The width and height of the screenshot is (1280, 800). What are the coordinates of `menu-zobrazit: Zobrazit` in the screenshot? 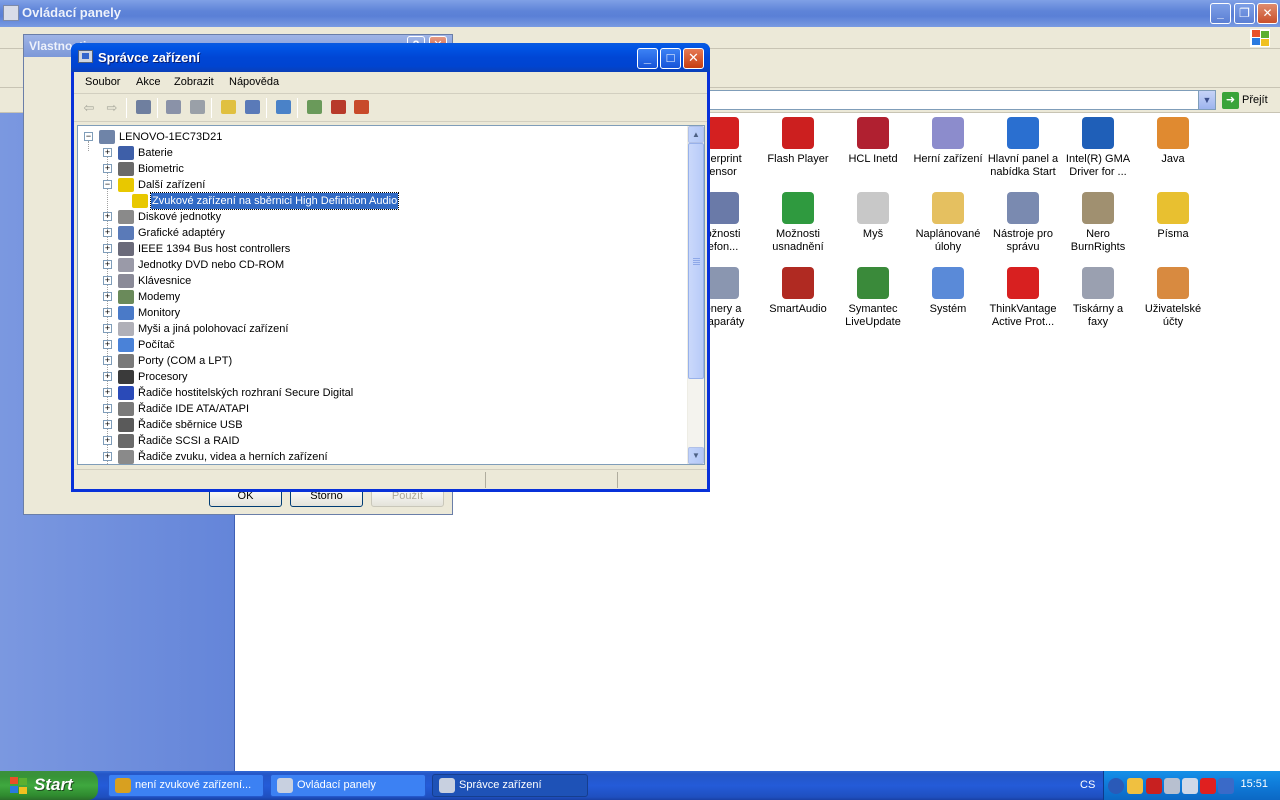 It's located at (194, 82).